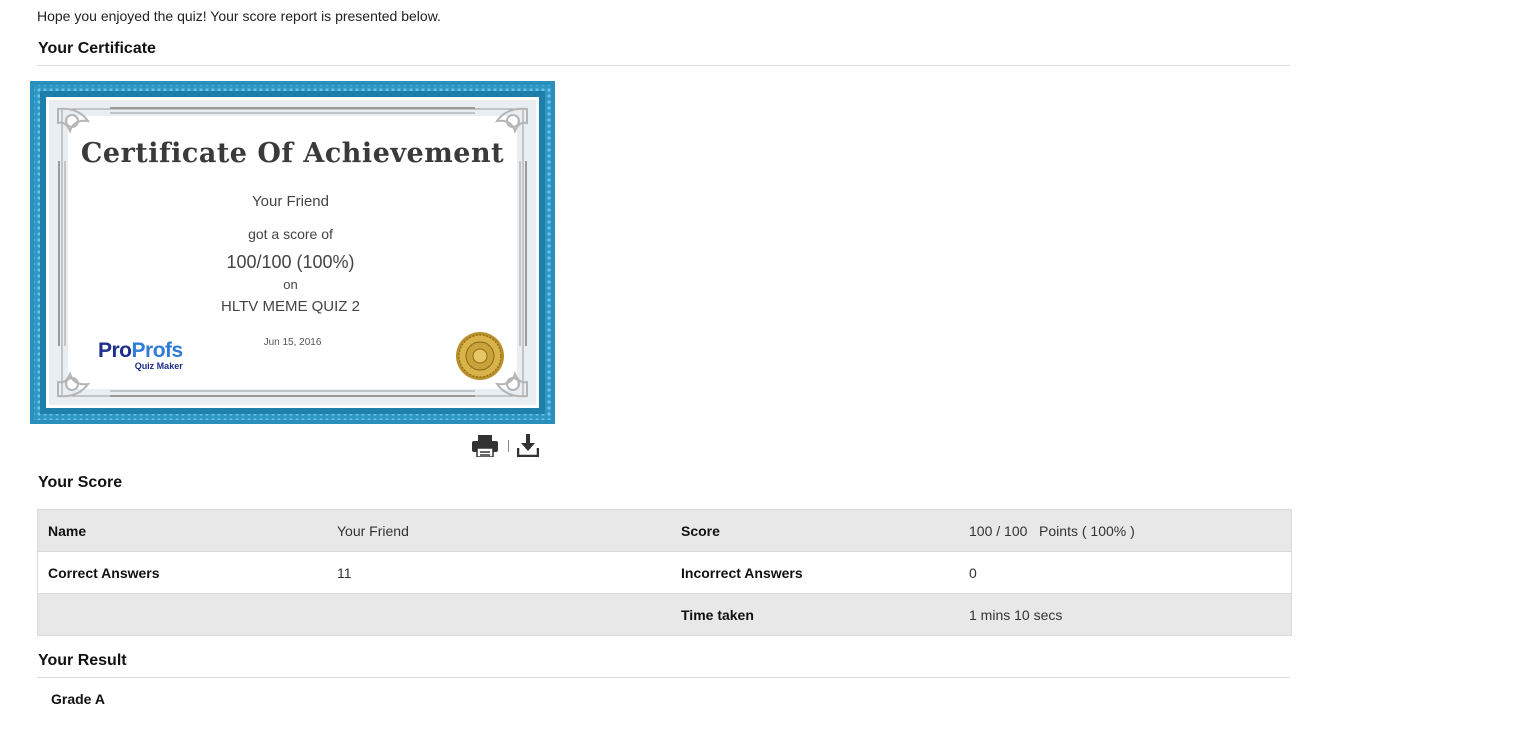 The image size is (1514, 732). What do you see at coordinates (290, 284) in the screenshot?
I see `certificate-on-text: on` at bounding box center [290, 284].